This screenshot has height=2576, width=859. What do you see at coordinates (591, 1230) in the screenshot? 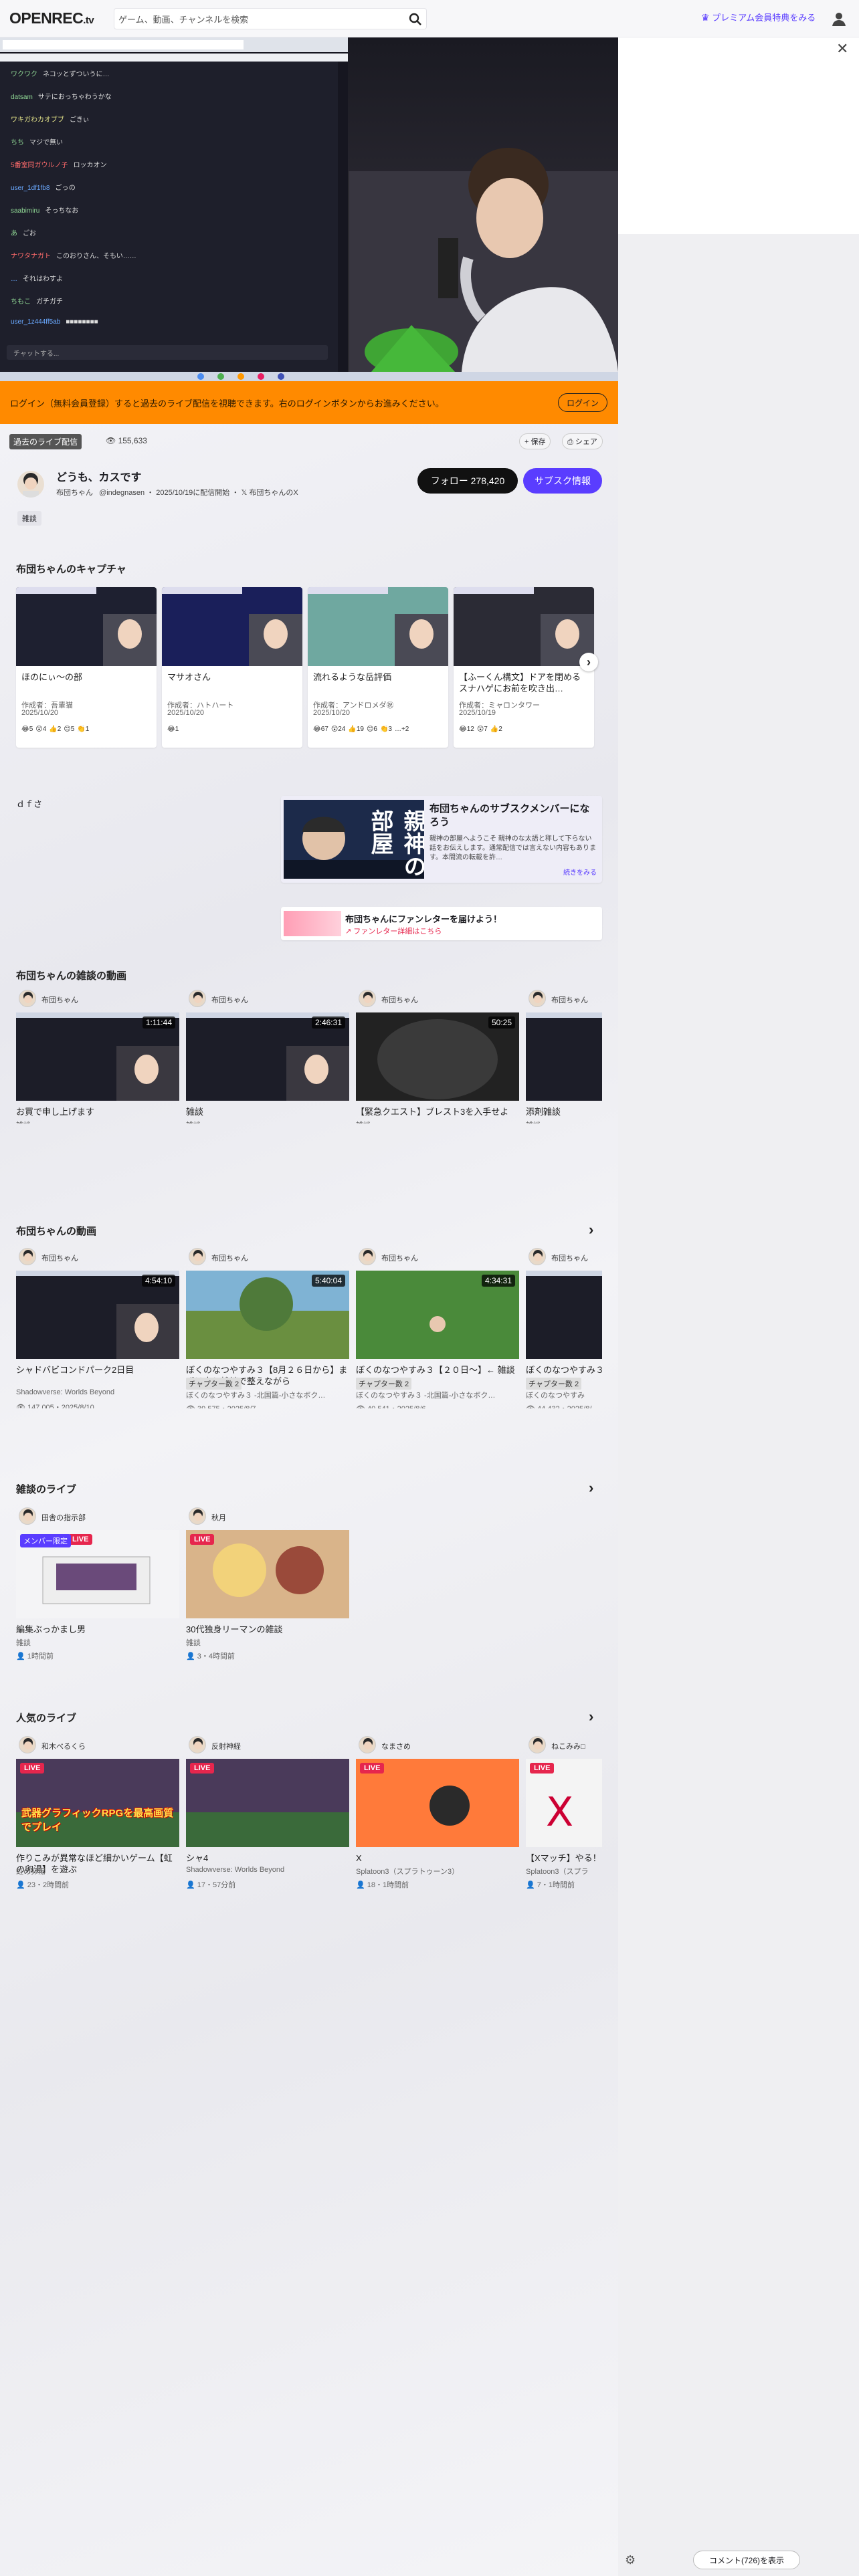
I see `videos-more-icon: ›` at bounding box center [591, 1230].